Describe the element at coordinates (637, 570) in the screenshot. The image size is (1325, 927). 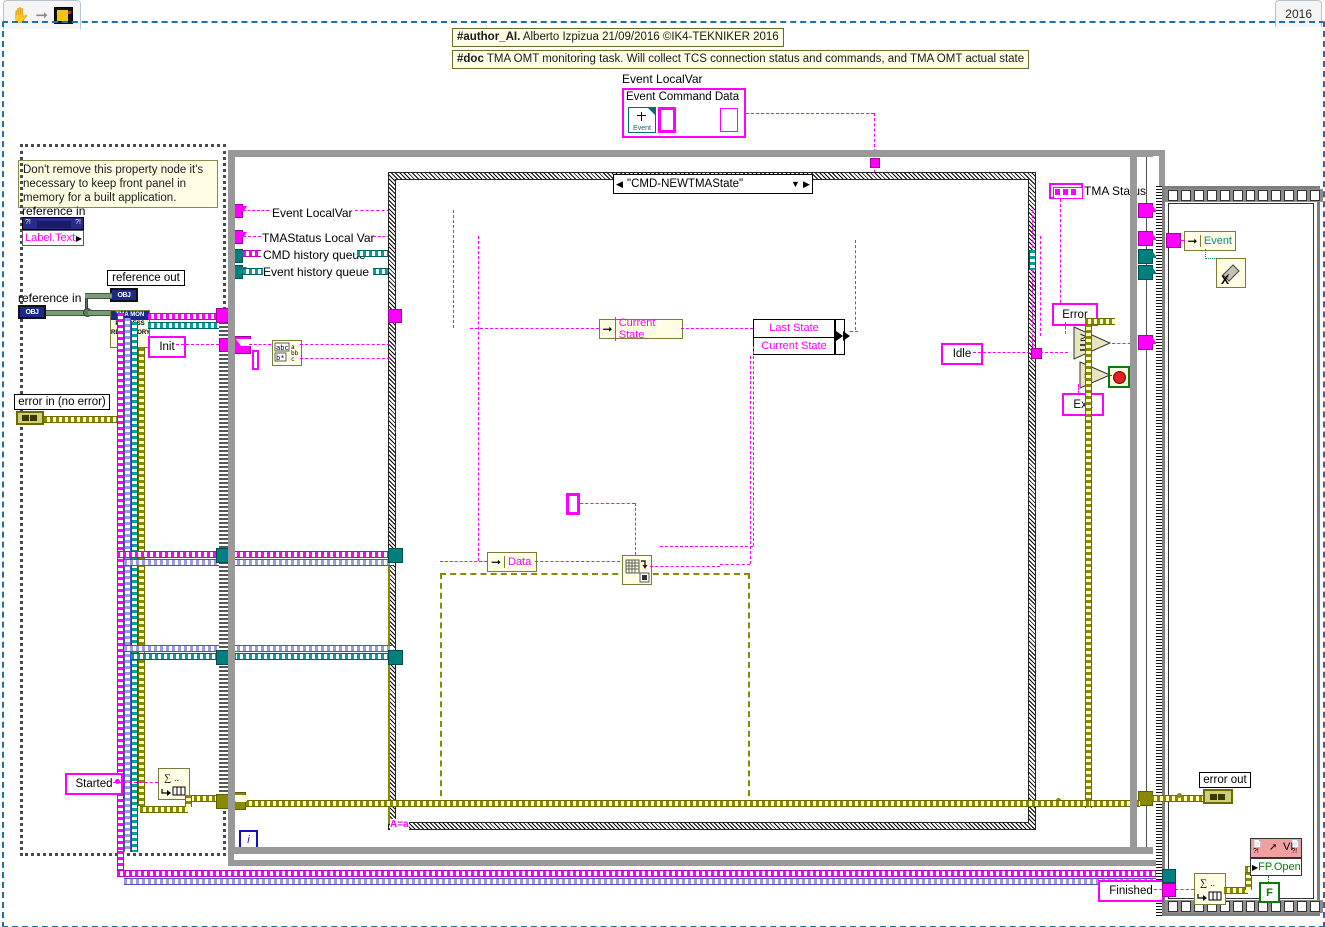
I see `variant-to-data-node` at that location.